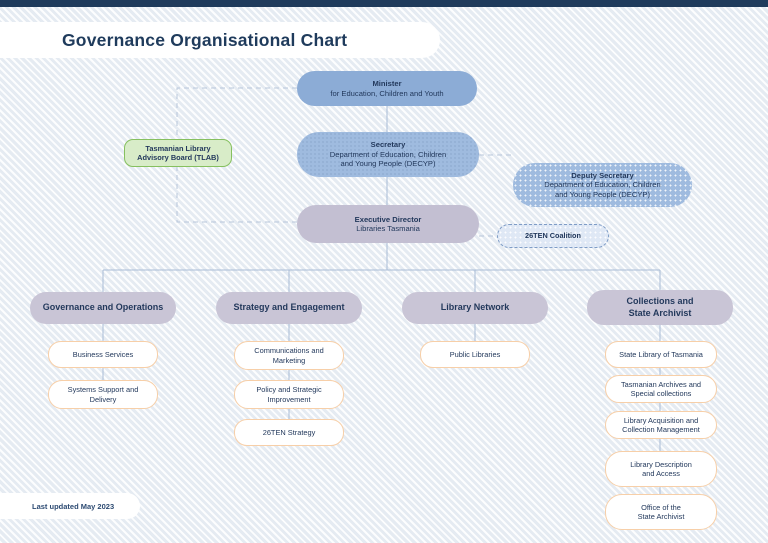 The width and height of the screenshot is (768, 543). I want to click on unit-library-description-line1: Library Description, so click(661, 464).